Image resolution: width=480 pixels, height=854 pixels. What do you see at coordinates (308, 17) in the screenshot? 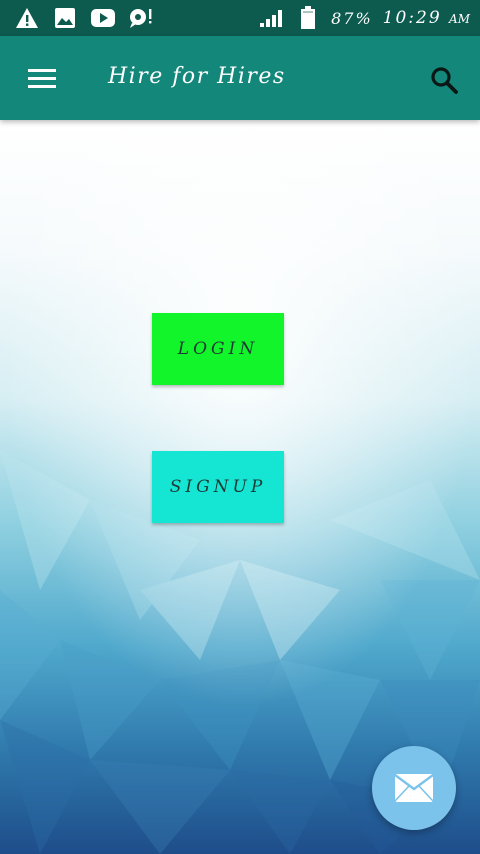
I see `battery-icon` at bounding box center [308, 17].